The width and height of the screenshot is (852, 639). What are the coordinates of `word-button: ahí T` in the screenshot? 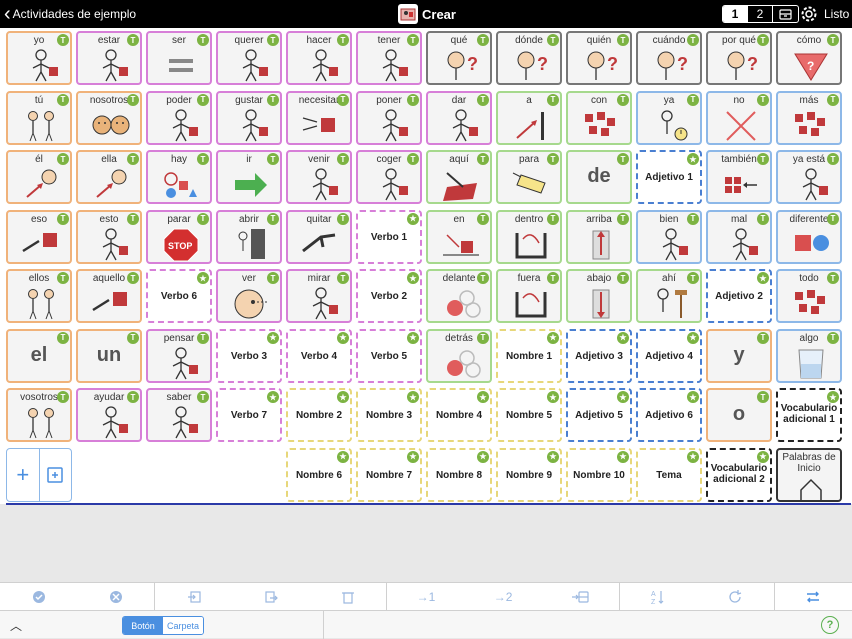 It's located at (669, 296).